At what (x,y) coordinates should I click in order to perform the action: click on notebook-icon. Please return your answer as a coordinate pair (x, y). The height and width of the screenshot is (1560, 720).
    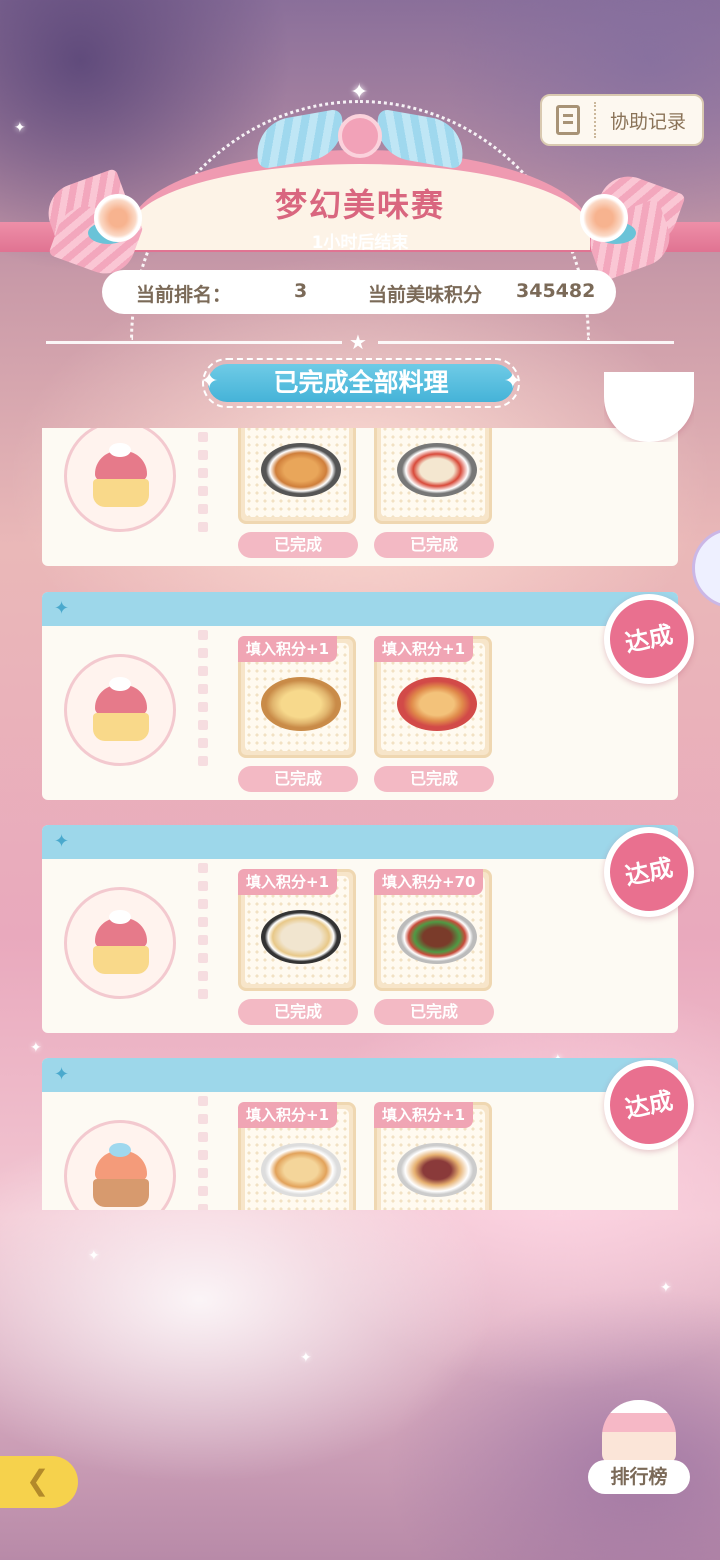
    Looking at the image, I should click on (568, 120).